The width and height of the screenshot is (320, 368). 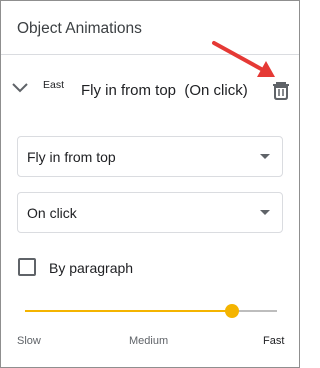 I want to click on speed-slider-thumb, so click(x=231, y=311).